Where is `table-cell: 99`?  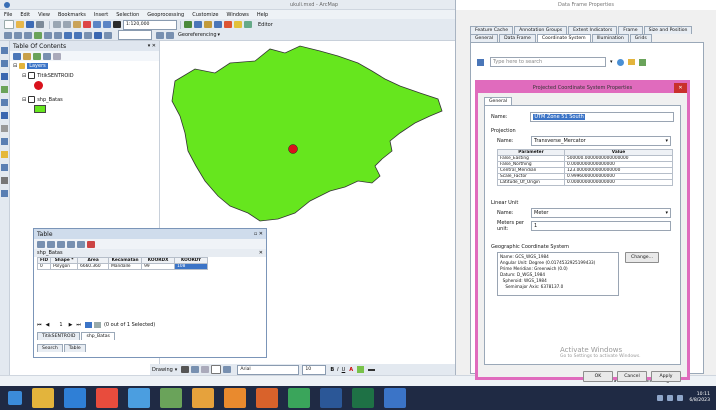
table-cell: 99 is located at coordinates (158, 266).